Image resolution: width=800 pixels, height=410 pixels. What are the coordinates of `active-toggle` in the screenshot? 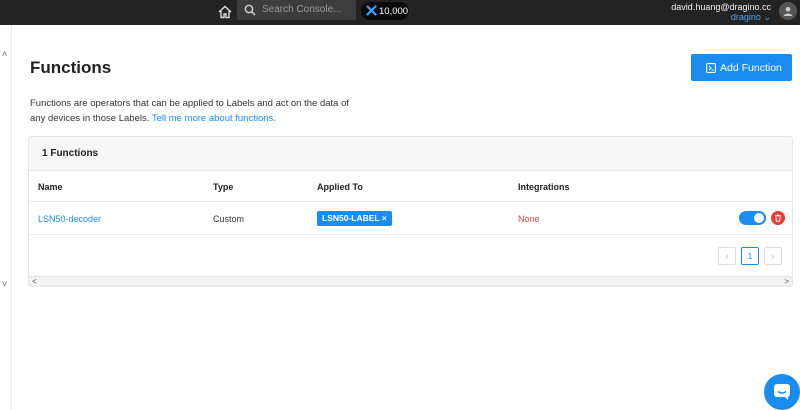 It's located at (752, 218).